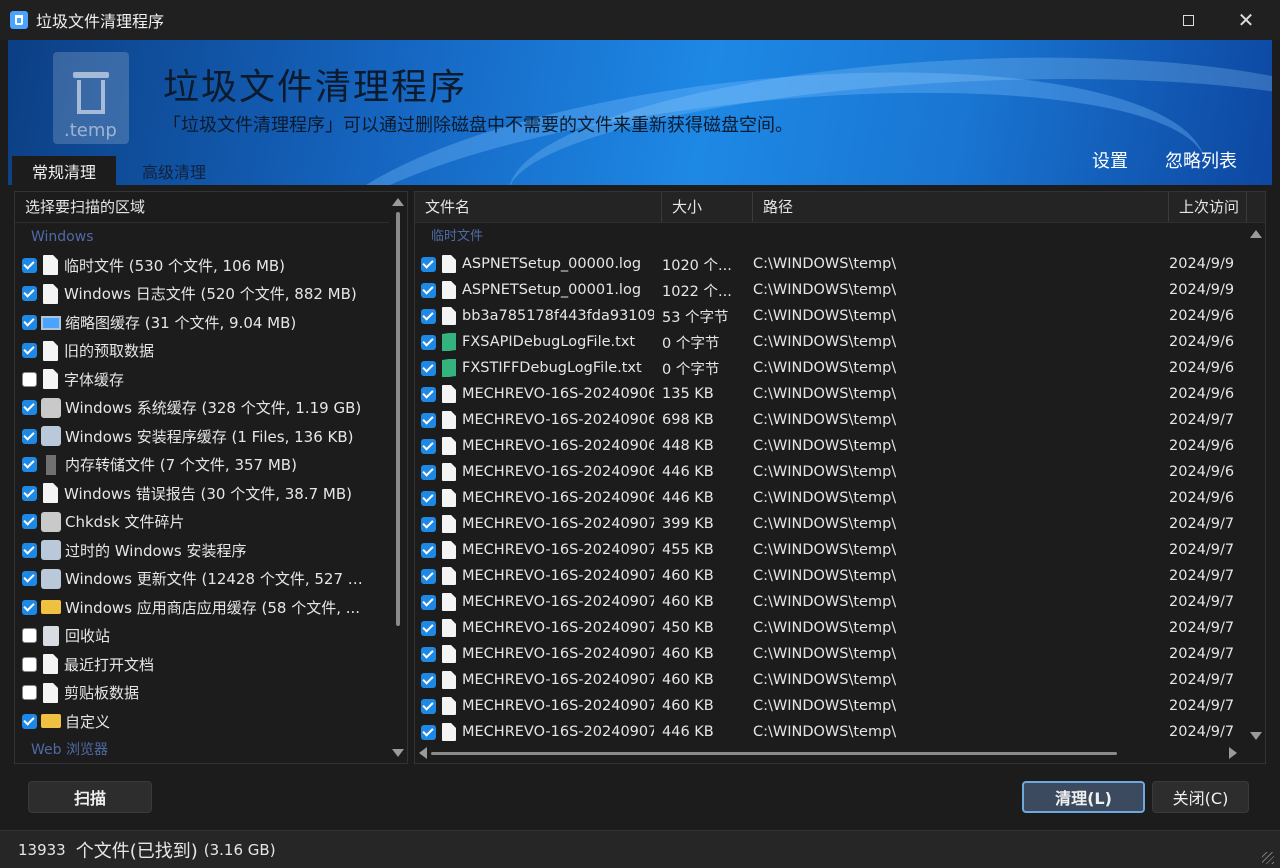 This screenshot has width=1280, height=868. What do you see at coordinates (51, 550) in the screenshot?
I see `dvd-icon` at bounding box center [51, 550].